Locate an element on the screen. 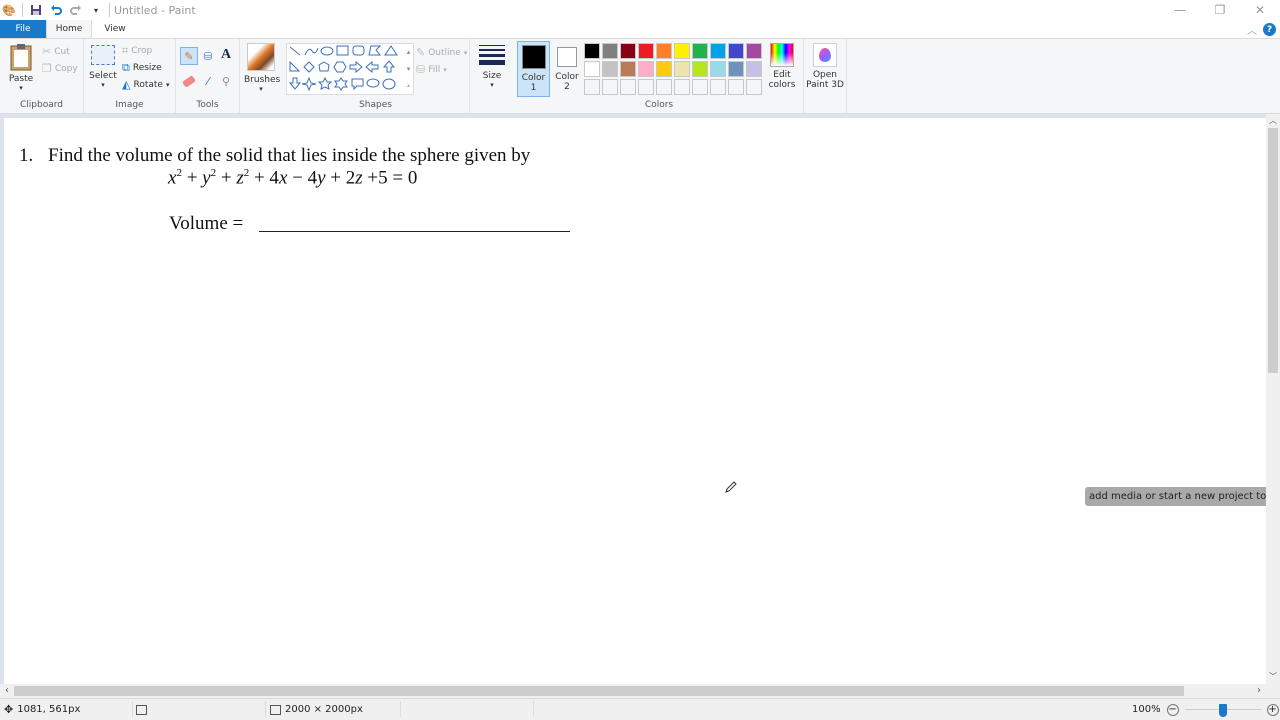 The height and width of the screenshot is (720, 1280). redo-icon is located at coordinates (76, 10).